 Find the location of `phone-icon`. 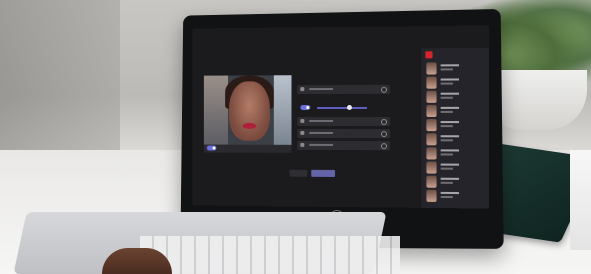

phone-icon is located at coordinates (302, 121).